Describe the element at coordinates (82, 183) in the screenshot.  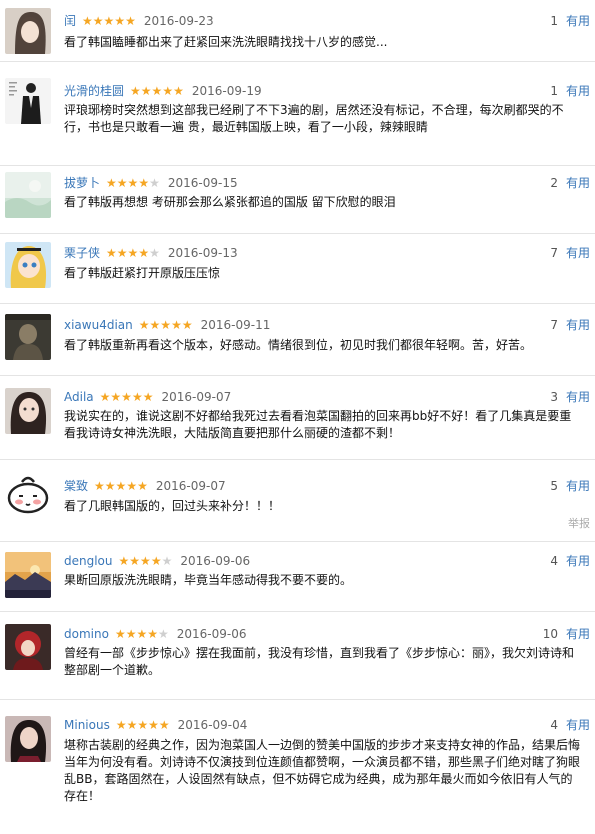
I see `author-link: 拔萝卜` at that location.